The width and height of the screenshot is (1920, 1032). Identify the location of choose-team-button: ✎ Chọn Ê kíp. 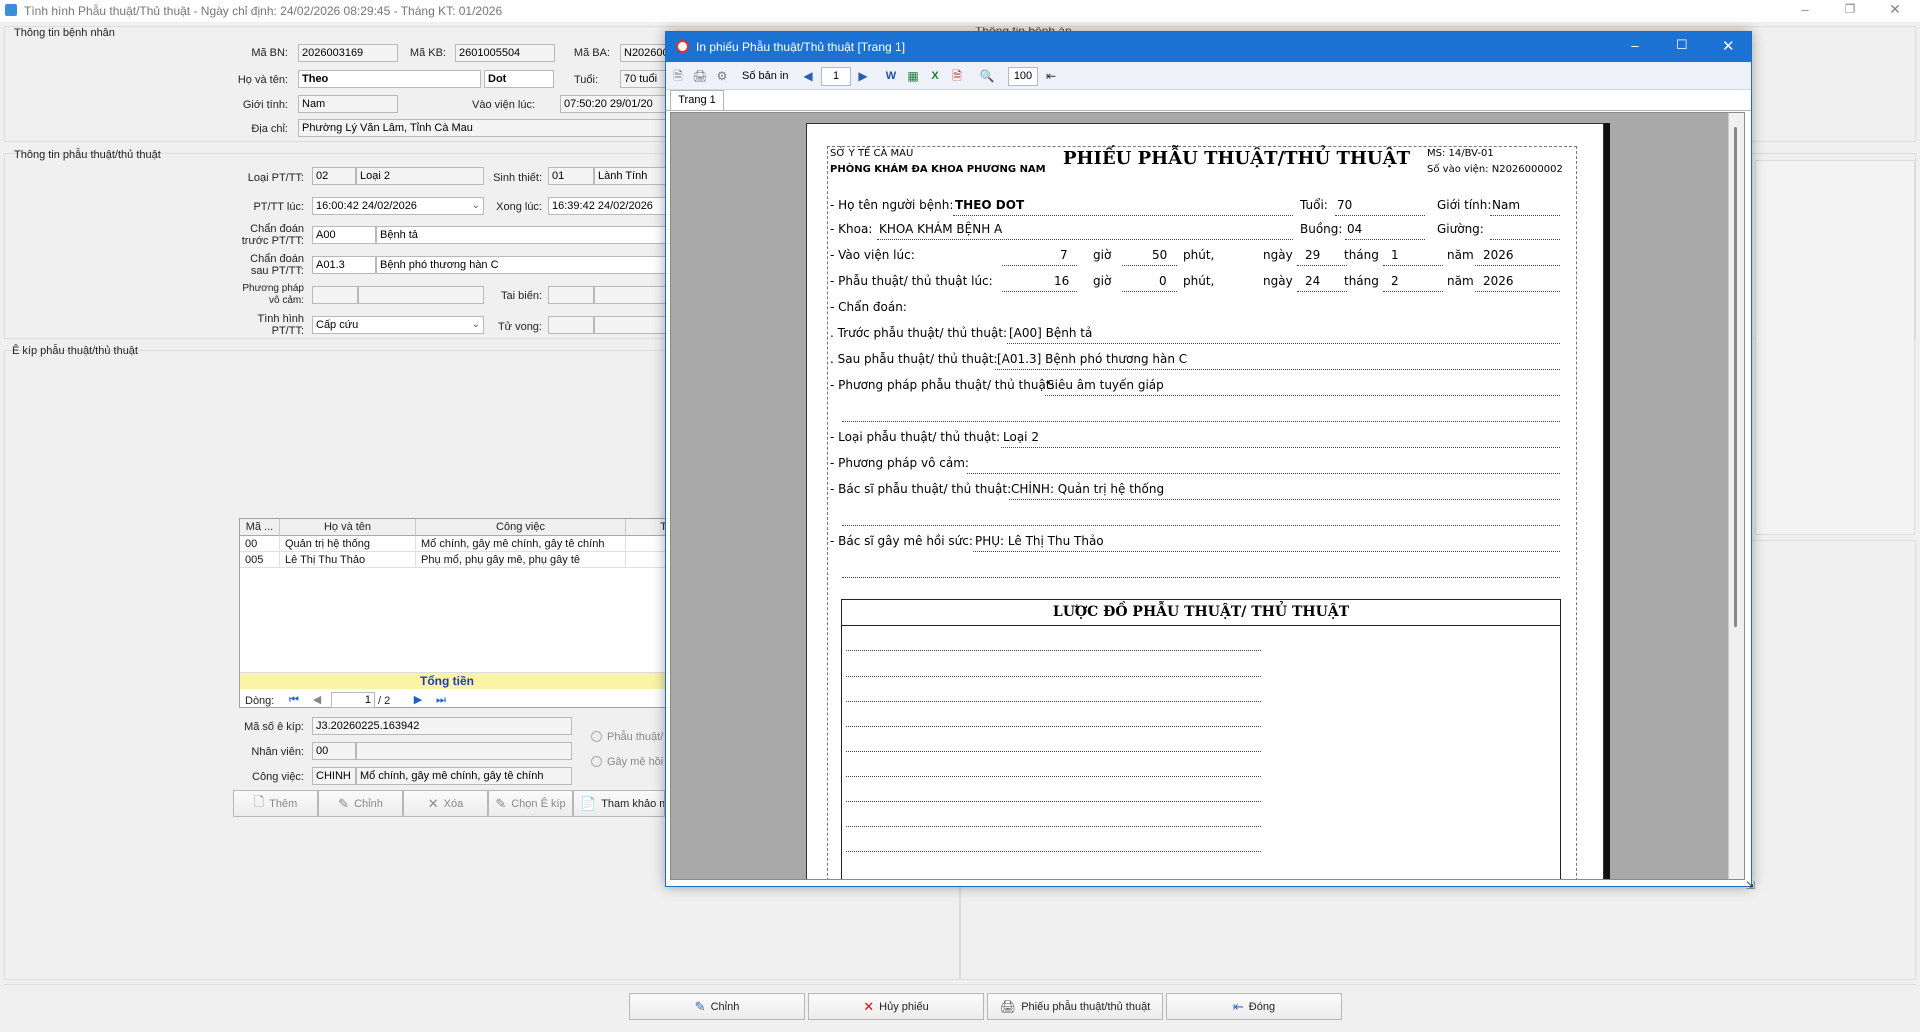
(530, 803).